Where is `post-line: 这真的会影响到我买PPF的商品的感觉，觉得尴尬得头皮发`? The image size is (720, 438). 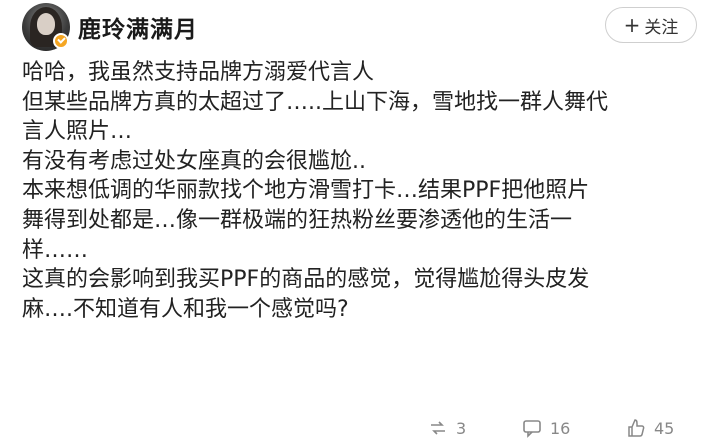 post-line: 这真的会影响到我买PPF的商品的感觉，觉得尴尬得头皮发 is located at coordinates (306, 280).